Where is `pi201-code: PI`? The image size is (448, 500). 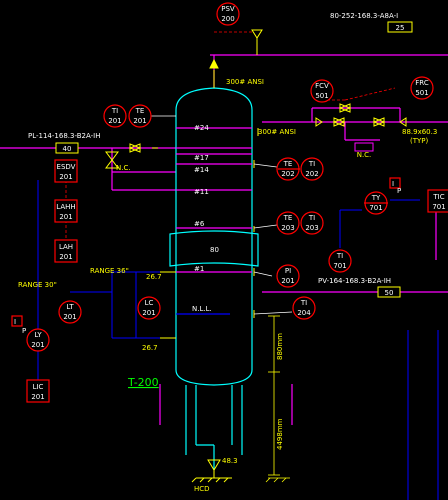 pi201-code: PI is located at coordinates (288, 271).